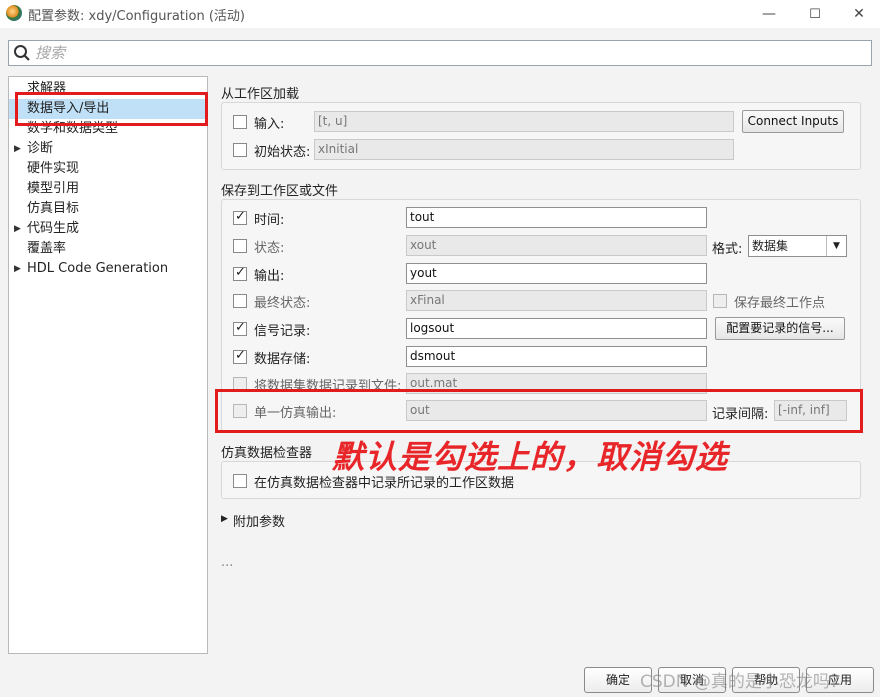 The height and width of the screenshot is (697, 880). I want to click on tree-item-code-generation: ▶ 代码生成, so click(108, 229).